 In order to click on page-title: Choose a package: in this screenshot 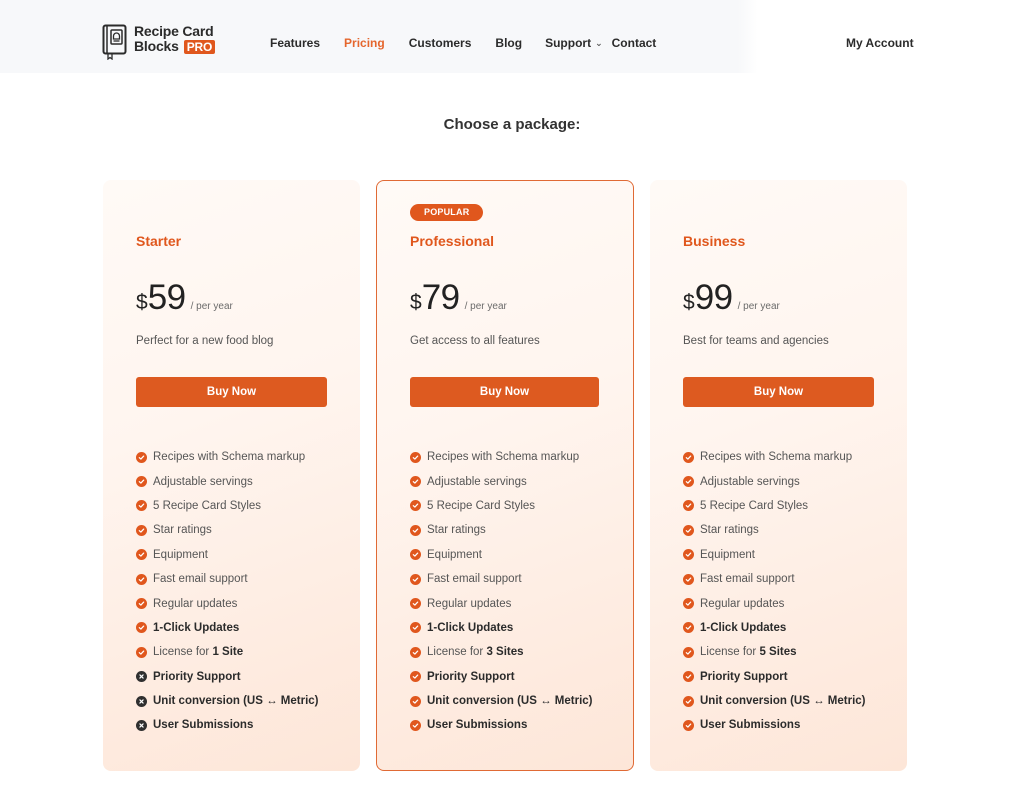, I will do `click(512, 124)`.